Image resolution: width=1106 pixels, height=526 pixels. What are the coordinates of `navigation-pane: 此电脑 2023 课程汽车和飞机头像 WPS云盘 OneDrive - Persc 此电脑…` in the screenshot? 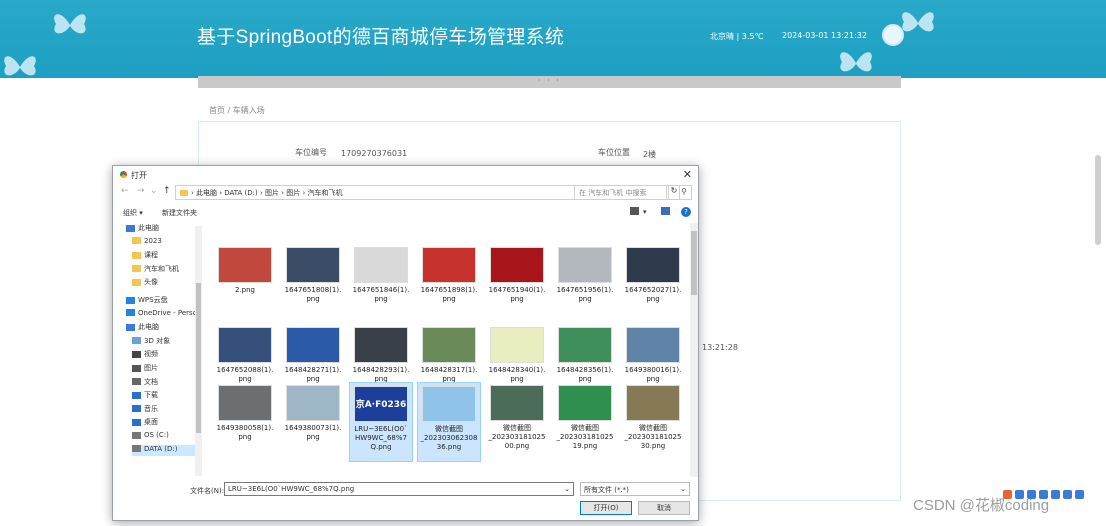 It's located at (165, 350).